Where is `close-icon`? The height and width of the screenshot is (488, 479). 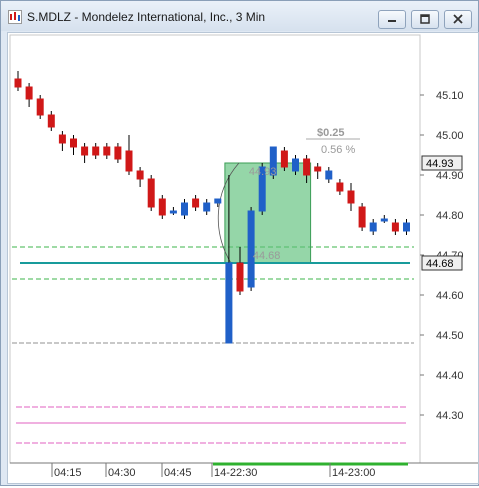 close-icon is located at coordinates (458, 19).